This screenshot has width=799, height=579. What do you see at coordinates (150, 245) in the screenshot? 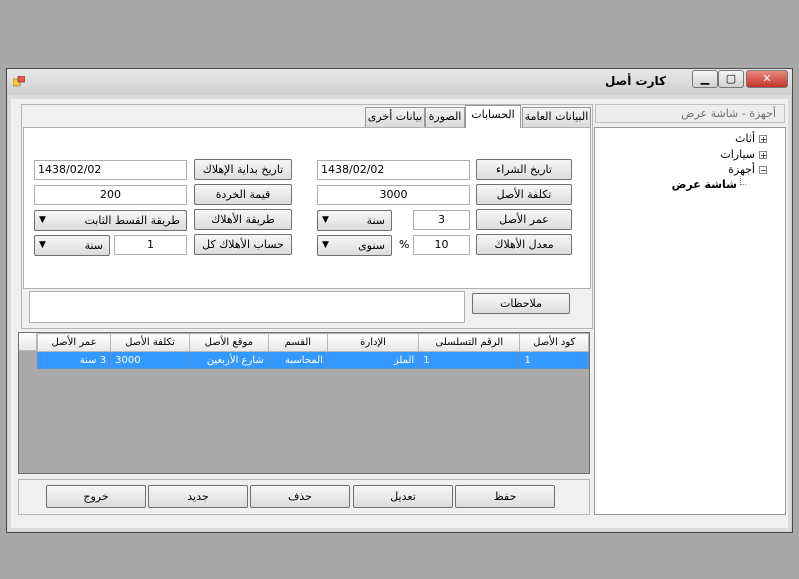
I see `dep-calc-field: 1` at bounding box center [150, 245].